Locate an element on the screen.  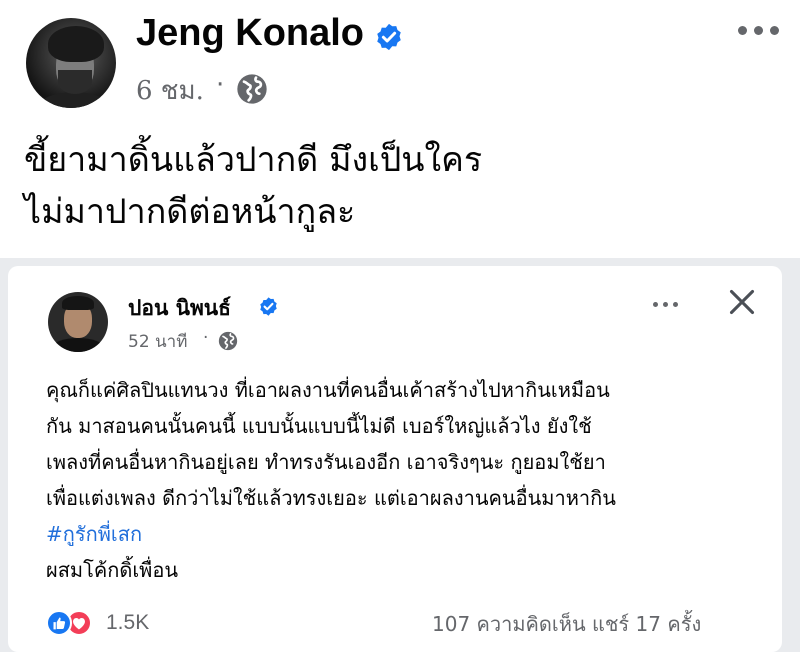
outer-author-avatar is located at coordinates (71, 63).